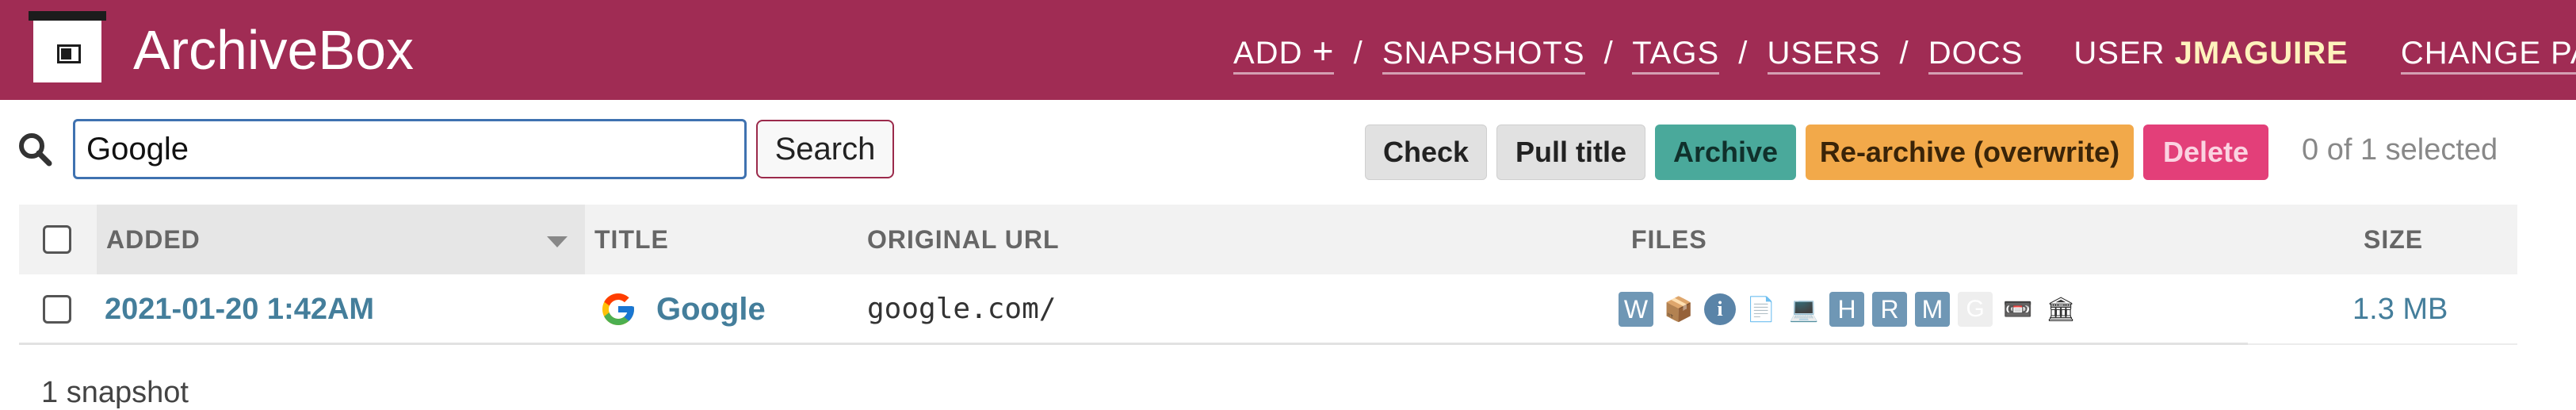 This screenshot has height=410, width=2576. Describe the element at coordinates (2060, 309) in the screenshot. I see `archive-org-icon: 🏛` at that location.